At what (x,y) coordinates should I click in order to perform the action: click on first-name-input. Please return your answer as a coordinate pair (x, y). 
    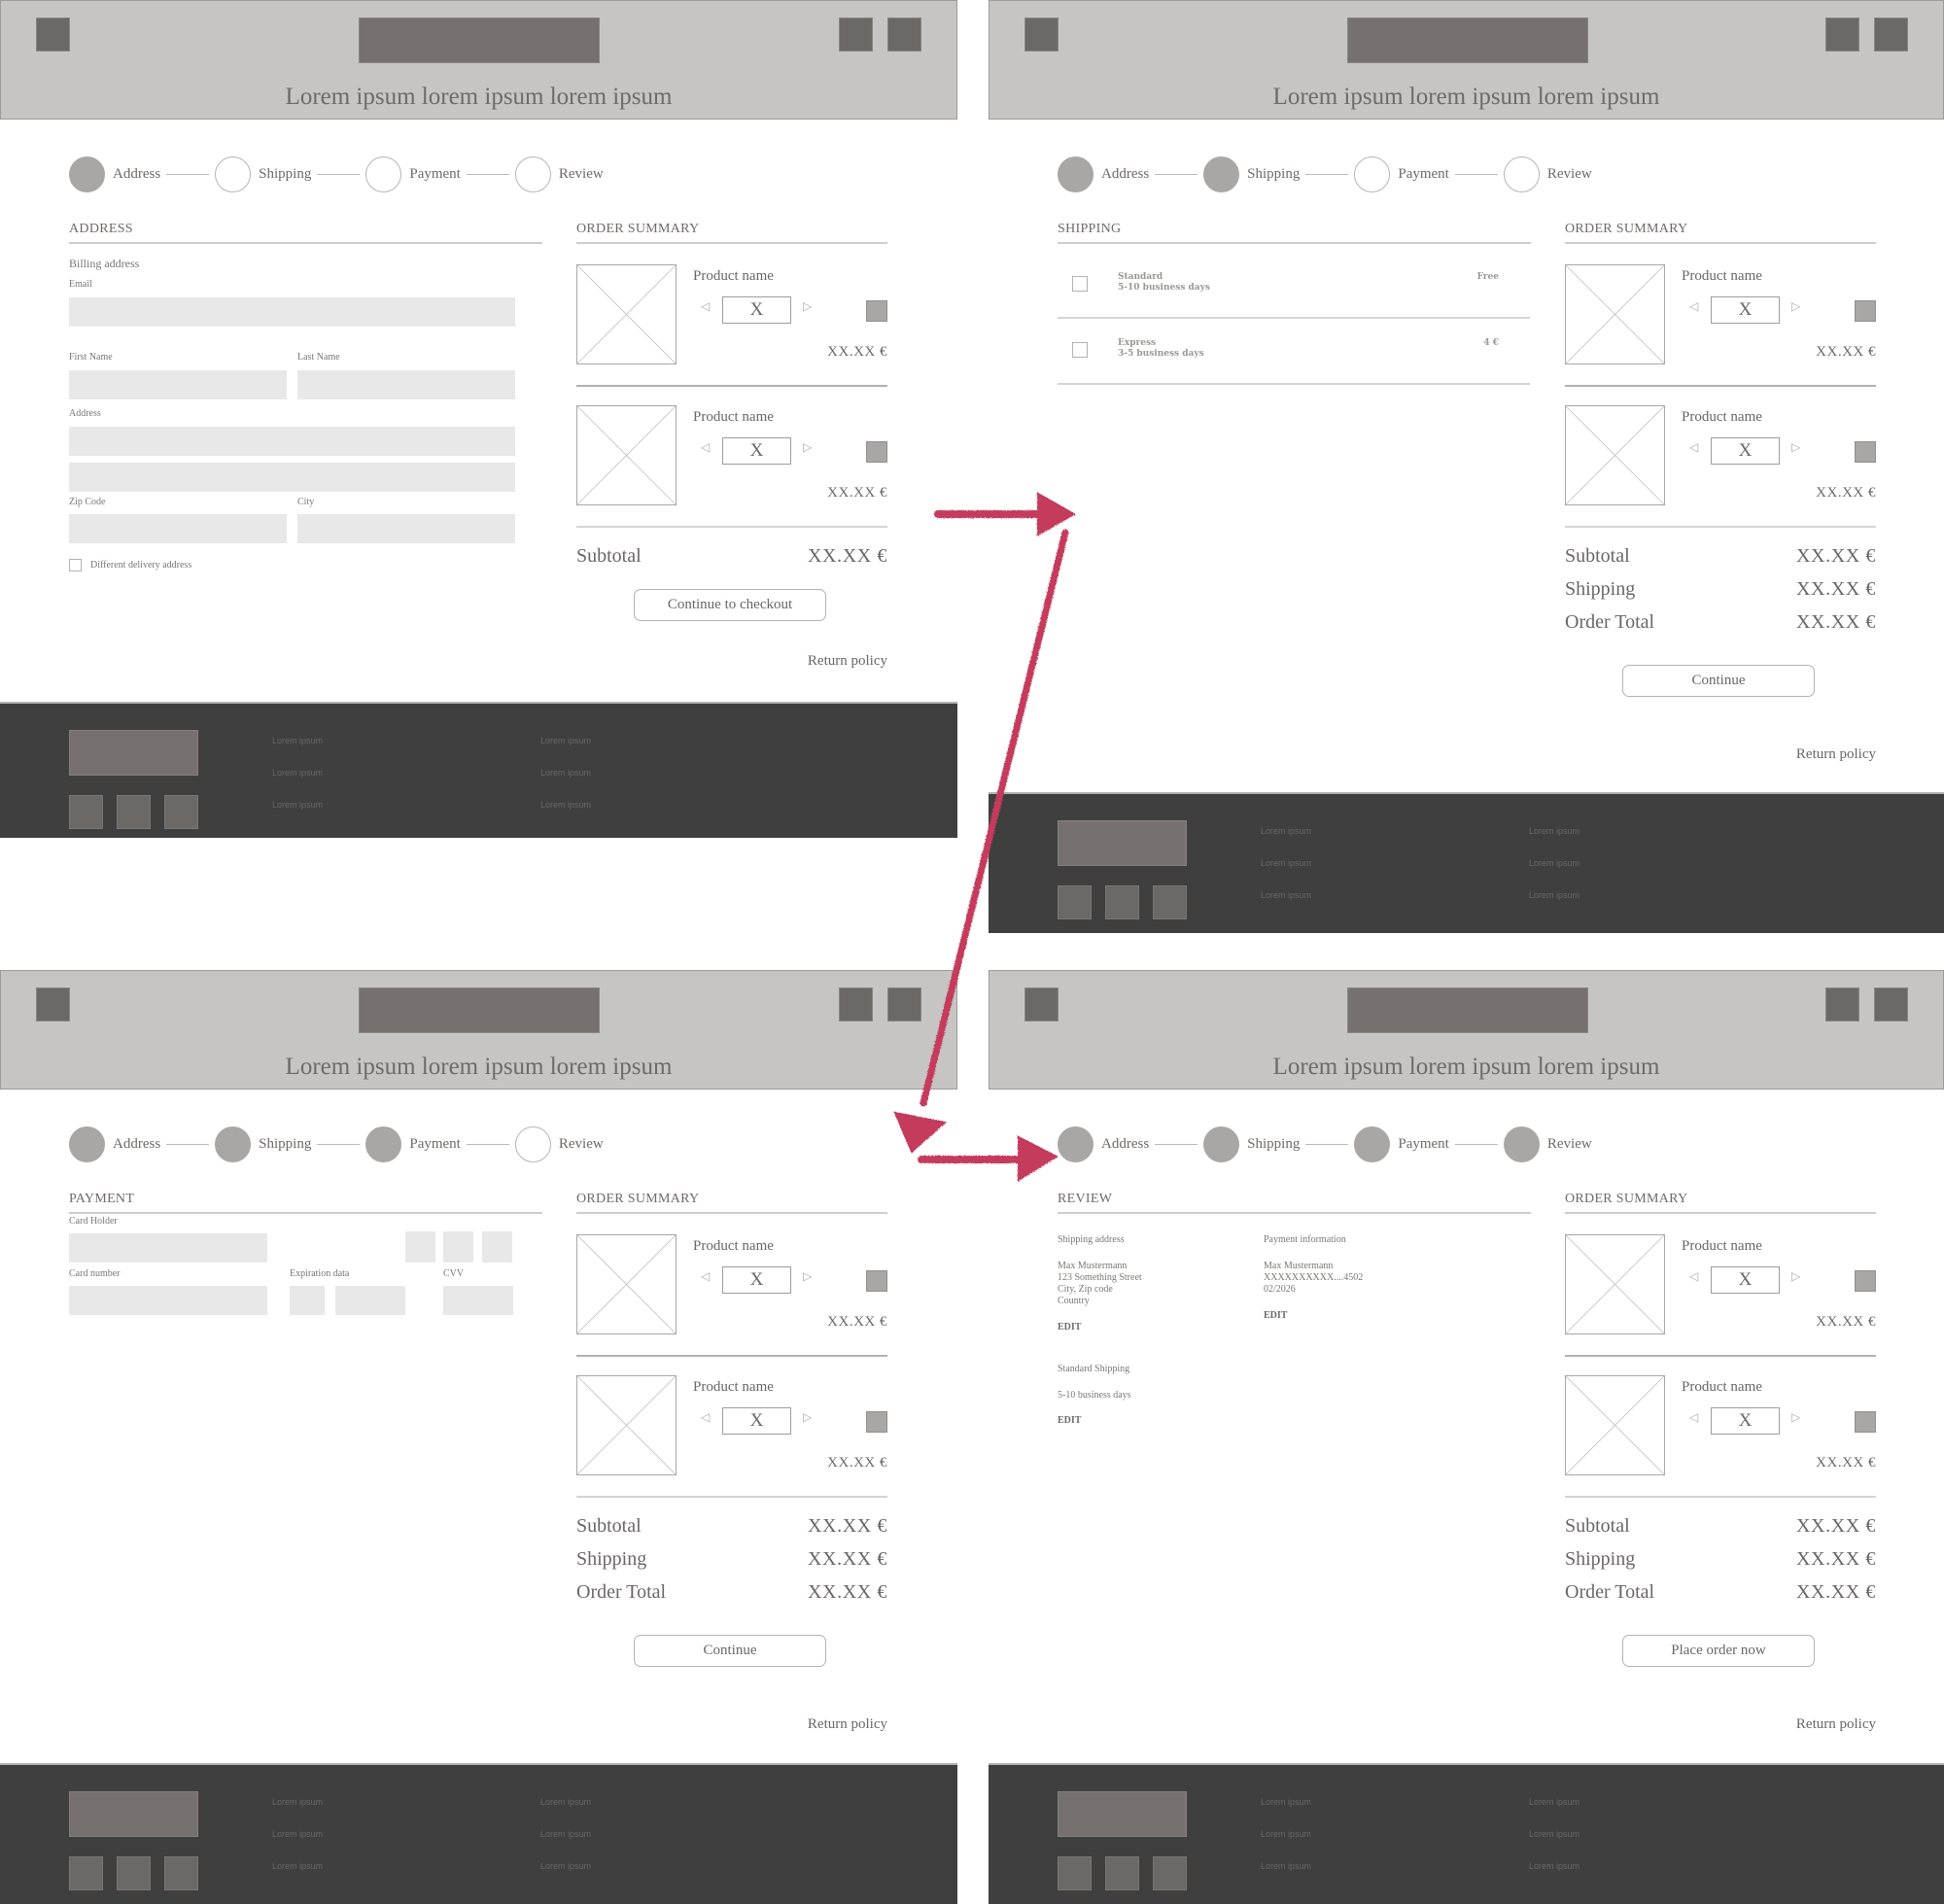
    Looking at the image, I should click on (178, 384).